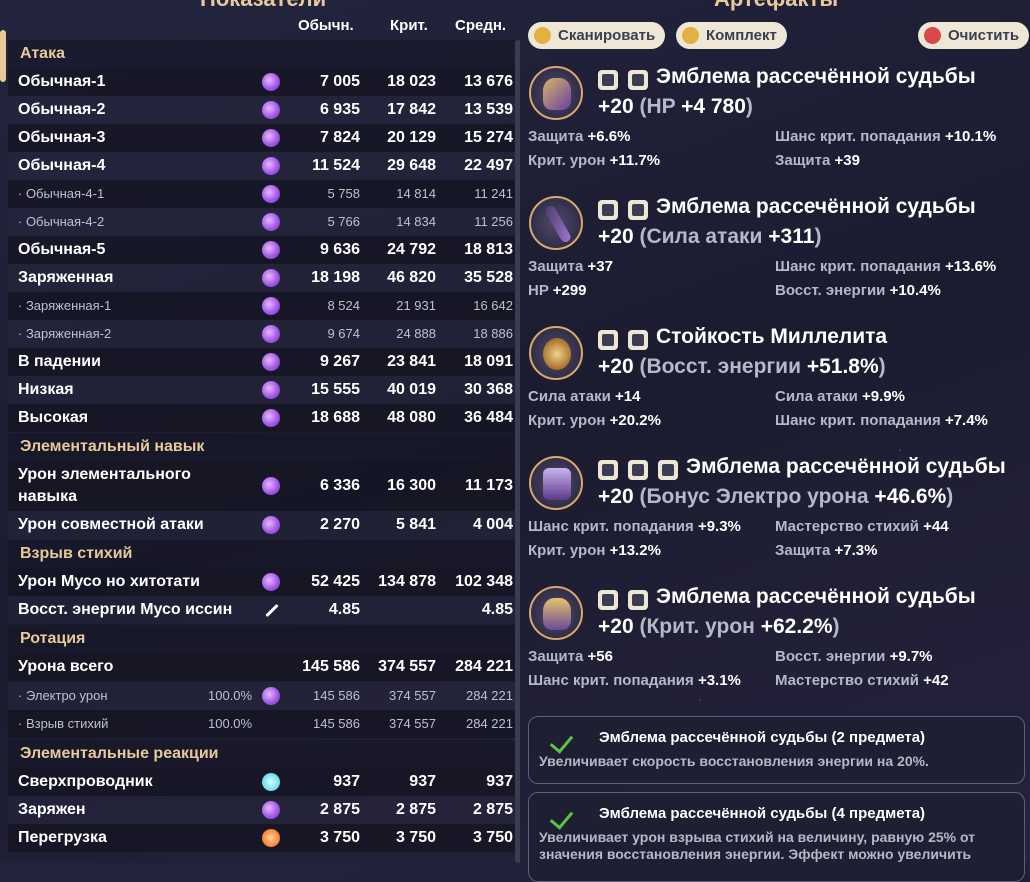 Image resolution: width=1030 pixels, height=882 pixels. What do you see at coordinates (326, 25) in the screenshot?
I see `column-header-normal: Обычн.` at bounding box center [326, 25].